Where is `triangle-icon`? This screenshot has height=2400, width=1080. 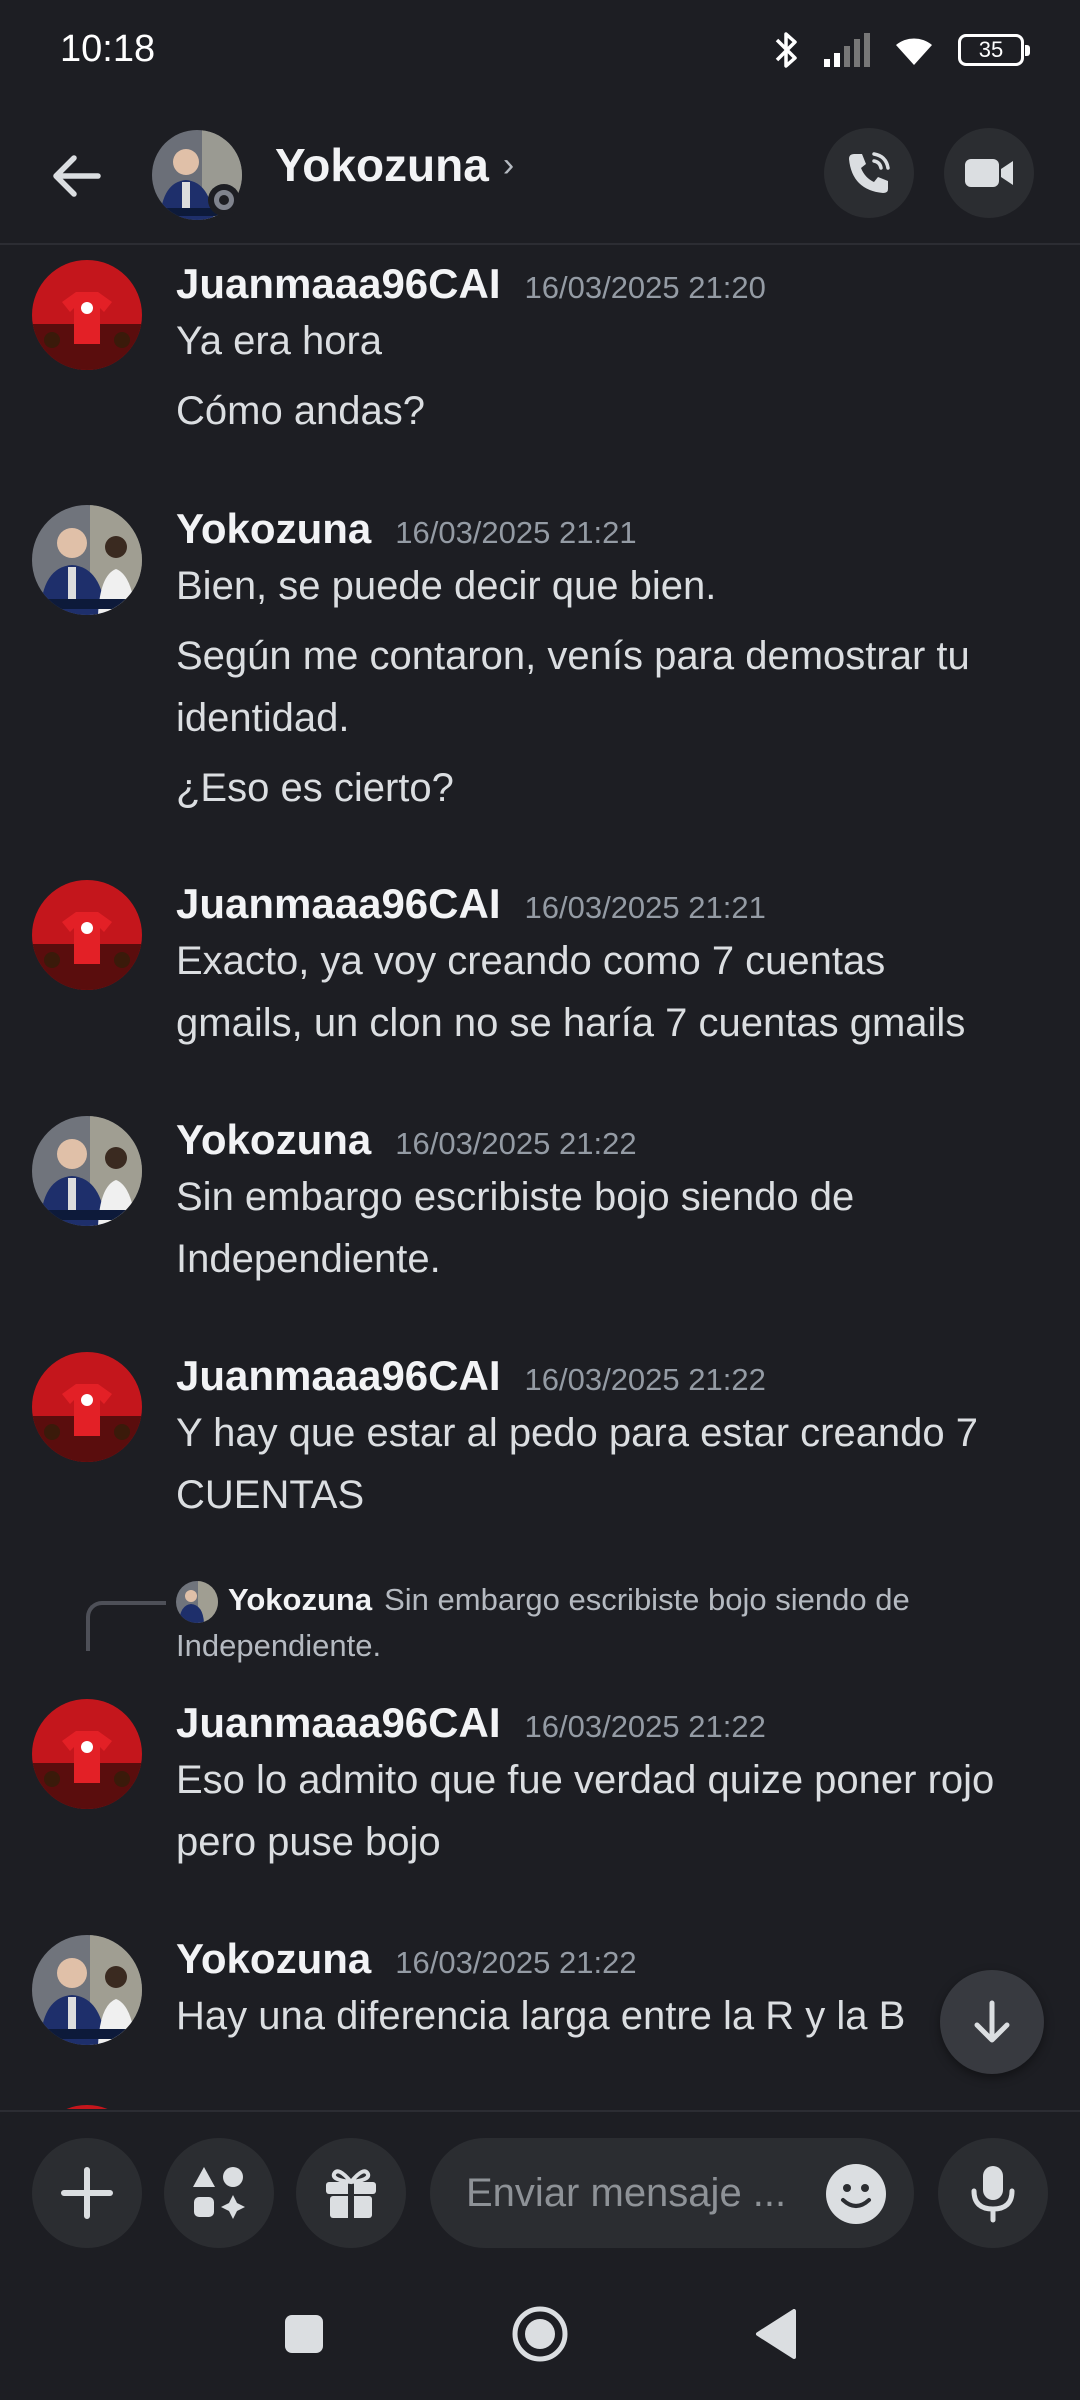
triangle-icon is located at coordinates (776, 2334).